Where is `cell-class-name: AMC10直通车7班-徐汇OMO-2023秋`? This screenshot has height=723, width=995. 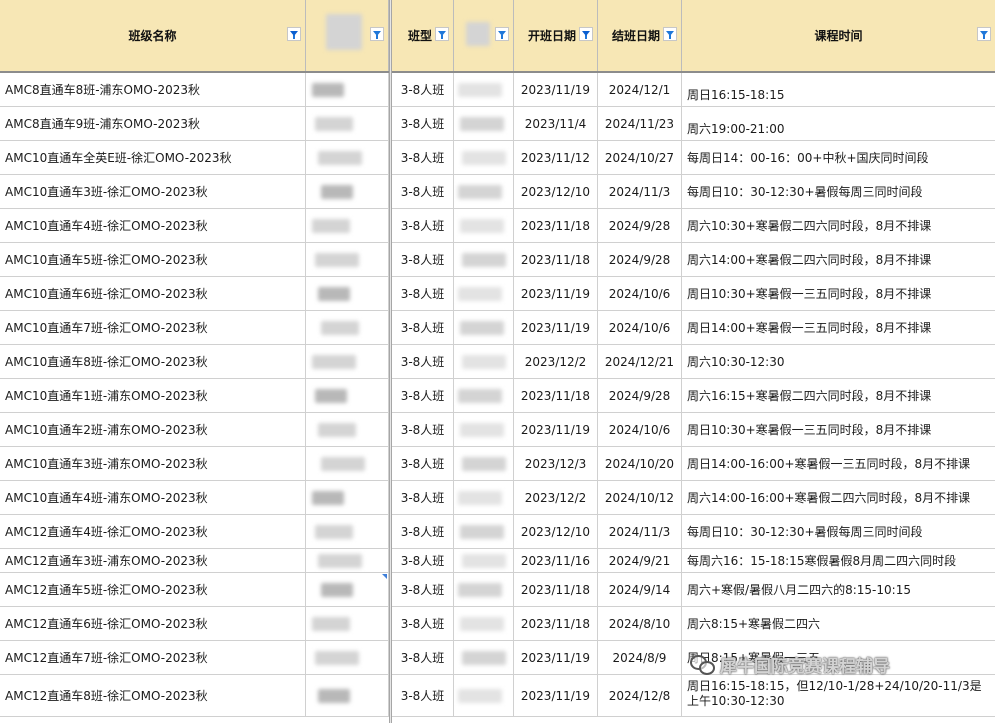 cell-class-name: AMC10直通车7班-徐汇OMO-2023秋 is located at coordinates (153, 327).